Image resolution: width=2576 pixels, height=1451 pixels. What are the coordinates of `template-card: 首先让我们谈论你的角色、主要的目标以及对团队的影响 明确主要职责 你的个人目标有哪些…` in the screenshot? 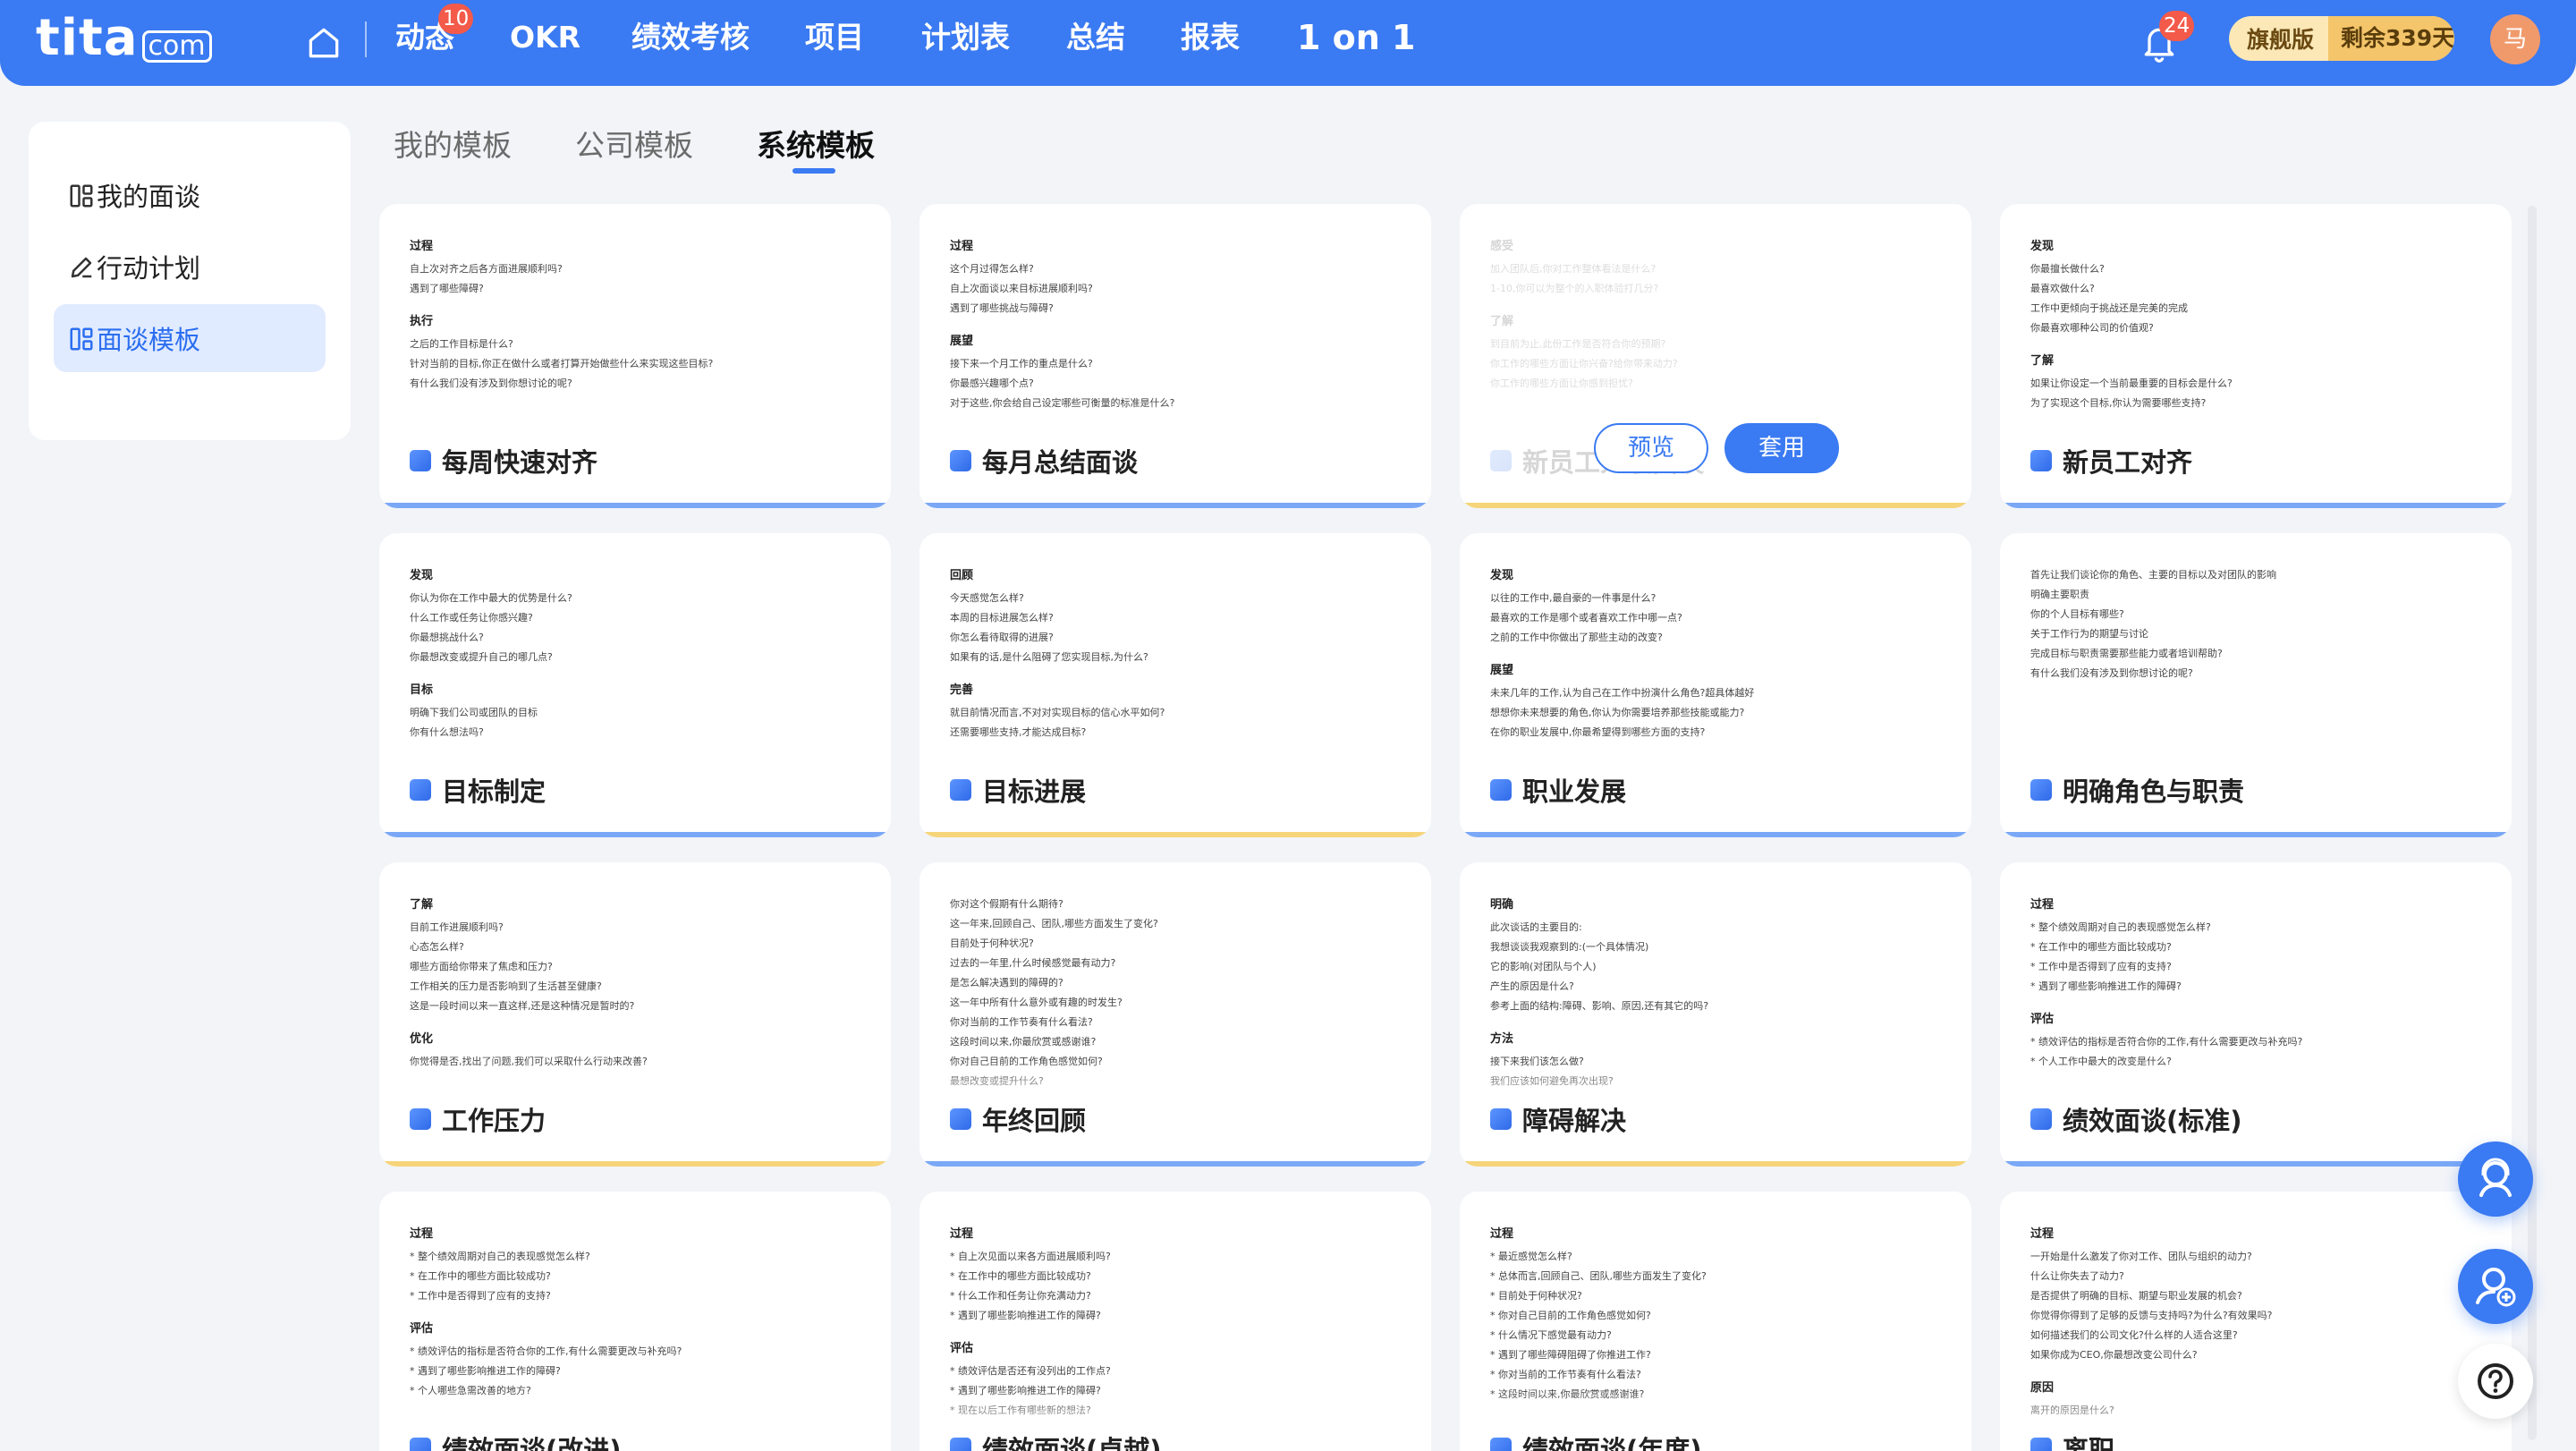 It's located at (2256, 685).